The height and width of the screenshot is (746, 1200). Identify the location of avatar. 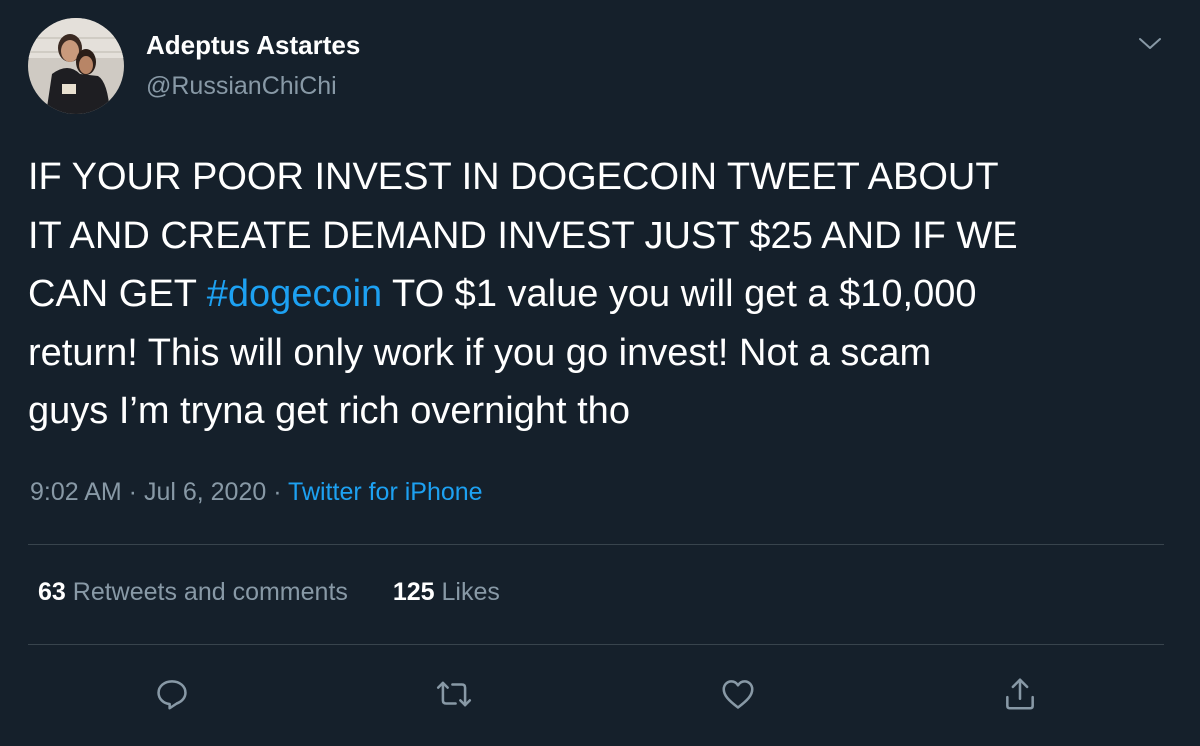
(76, 66).